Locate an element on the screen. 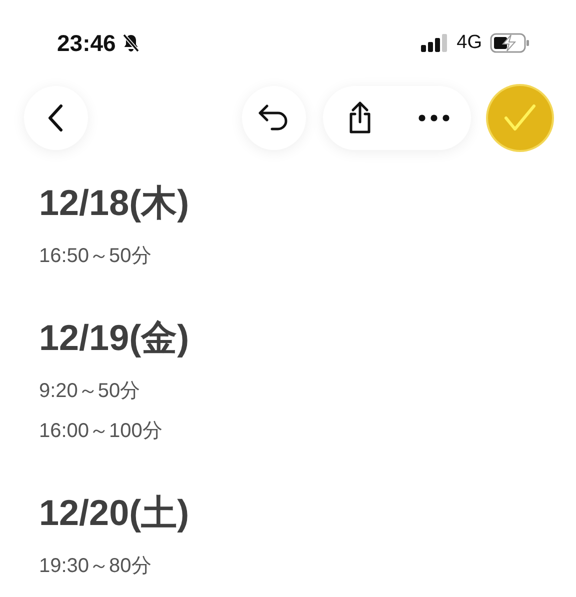 The width and height of the screenshot is (576, 597). more-icon is located at coordinates (434, 118).